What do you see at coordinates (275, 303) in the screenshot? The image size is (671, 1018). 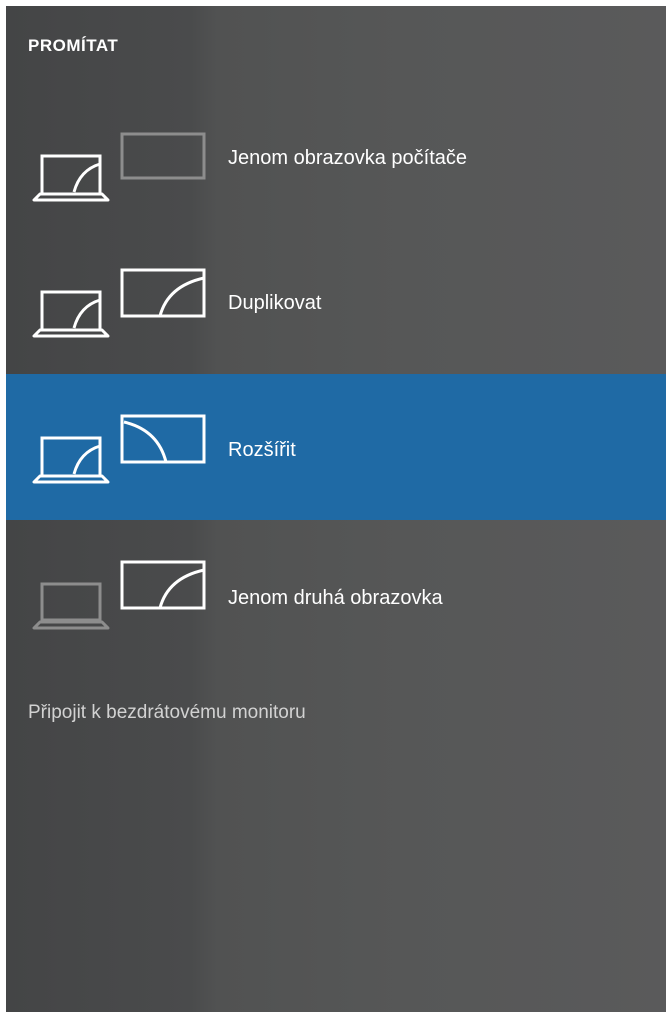 I see `option-label: Duplikovat` at bounding box center [275, 303].